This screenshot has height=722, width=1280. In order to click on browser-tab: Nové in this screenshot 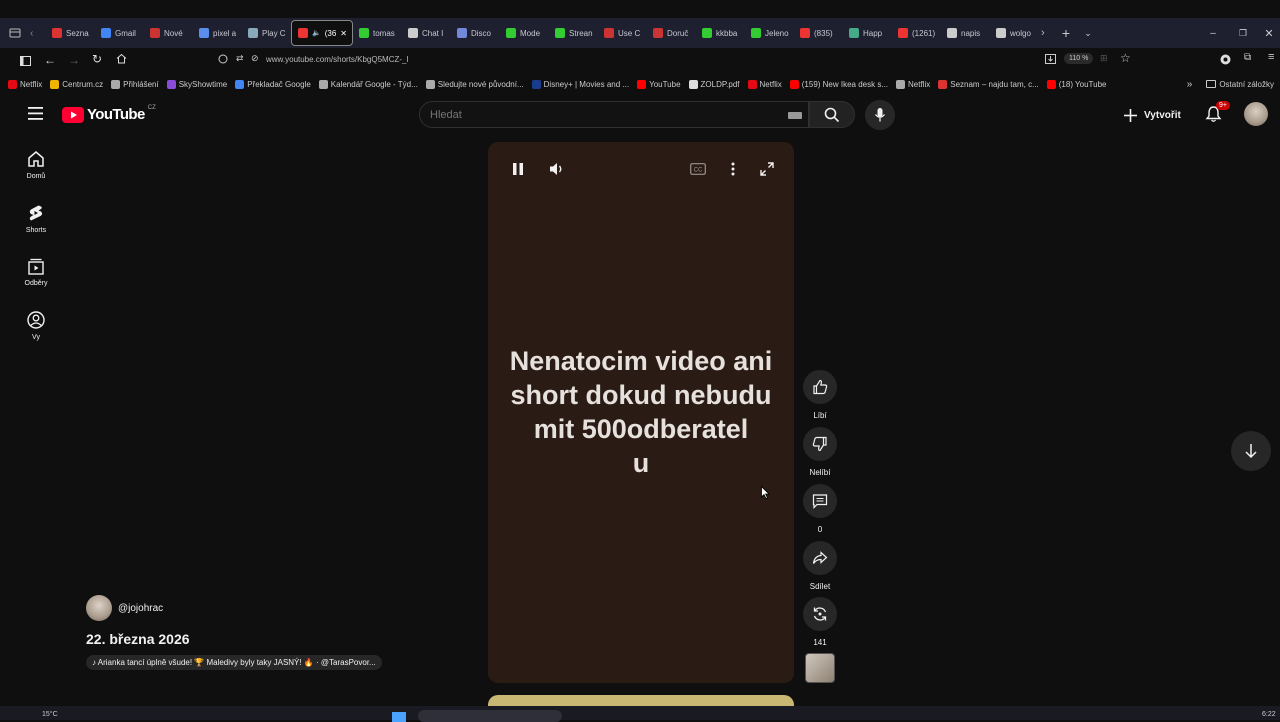, I will do `click(168, 33)`.